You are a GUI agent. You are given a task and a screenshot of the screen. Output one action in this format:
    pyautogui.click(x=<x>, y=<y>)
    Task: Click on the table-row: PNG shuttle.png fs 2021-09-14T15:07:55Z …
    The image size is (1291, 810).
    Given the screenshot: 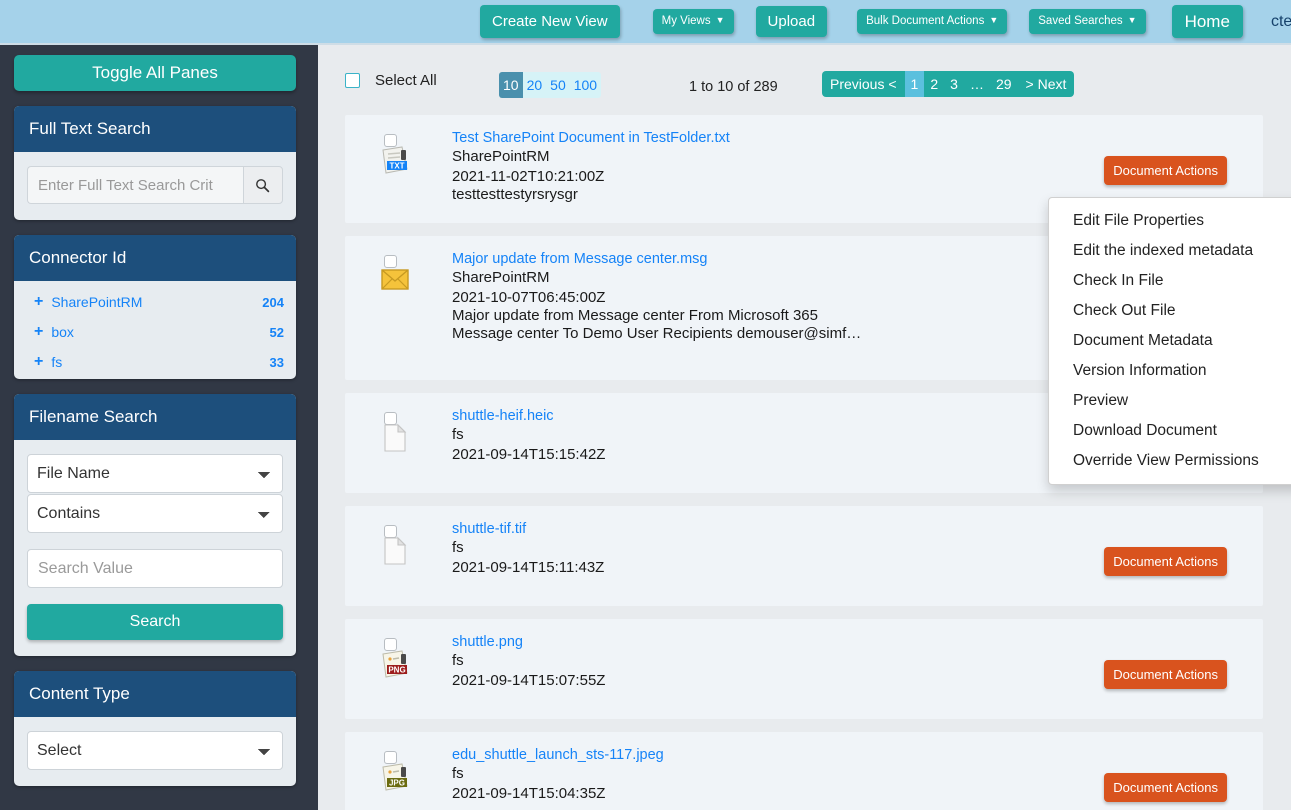 What is the action you would take?
    pyautogui.click(x=804, y=669)
    